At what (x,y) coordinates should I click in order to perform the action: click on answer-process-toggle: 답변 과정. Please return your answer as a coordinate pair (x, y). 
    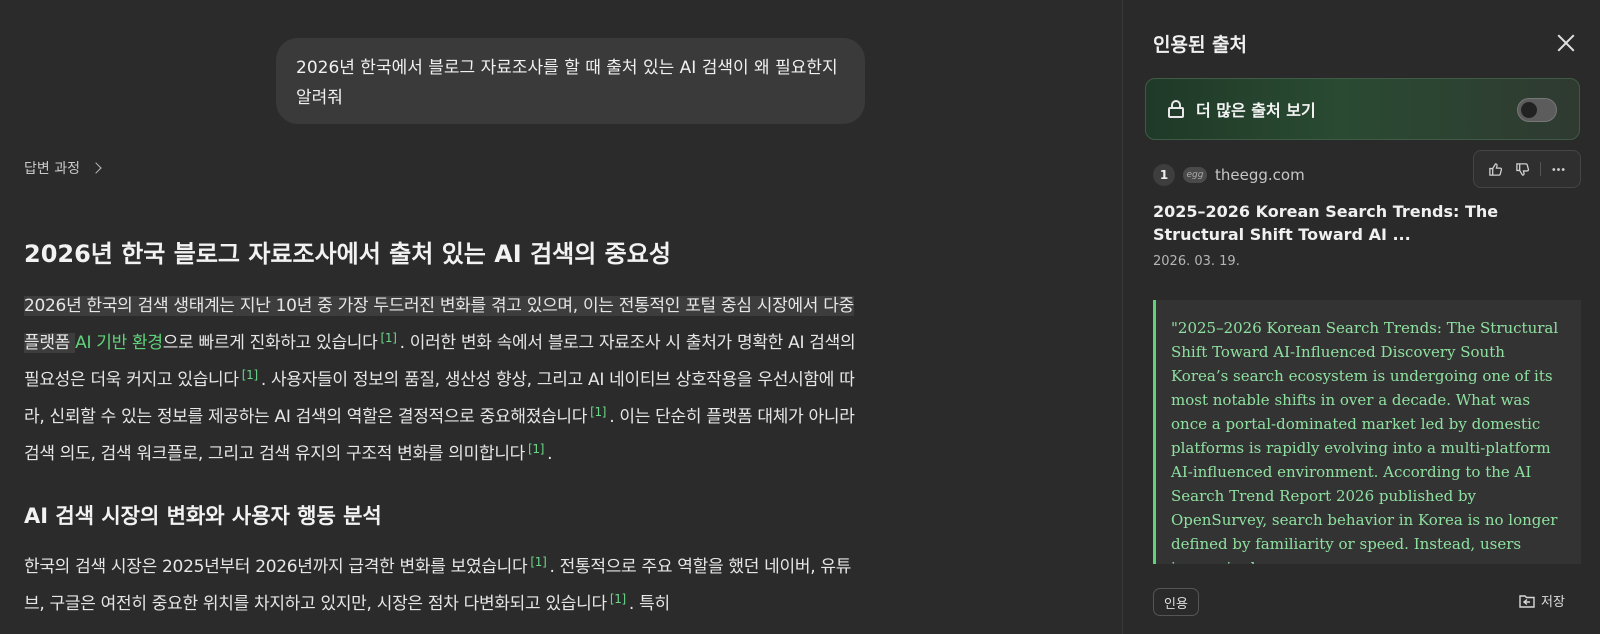
    Looking at the image, I should click on (63, 168).